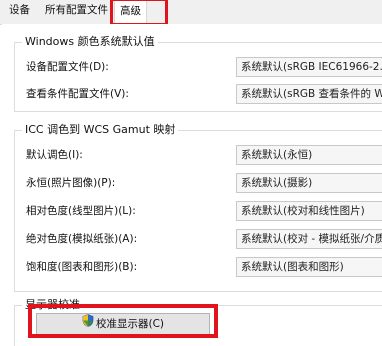 Image resolution: width=382 pixels, height=346 pixels. Describe the element at coordinates (82, 267) in the screenshot. I see `saturation-label: 饱和度(图表和图形)(B):` at that location.